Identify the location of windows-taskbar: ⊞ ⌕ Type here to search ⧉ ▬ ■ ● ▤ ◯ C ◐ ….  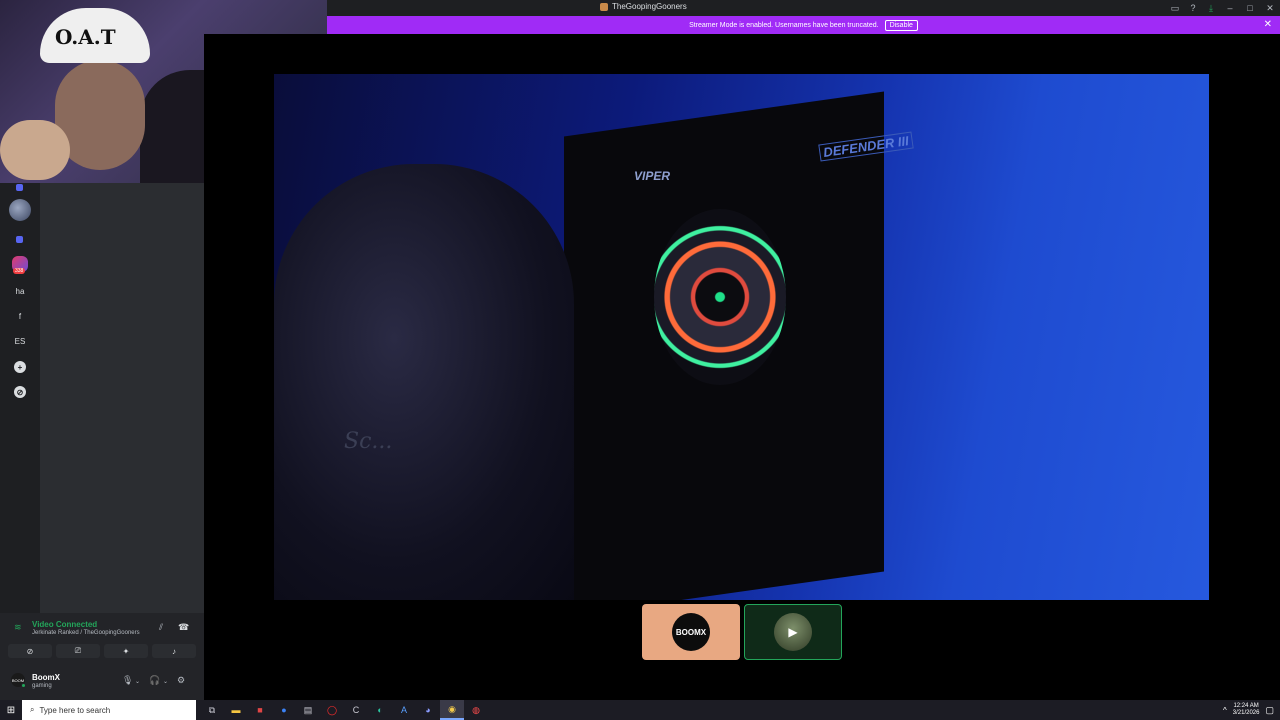
(640, 710).